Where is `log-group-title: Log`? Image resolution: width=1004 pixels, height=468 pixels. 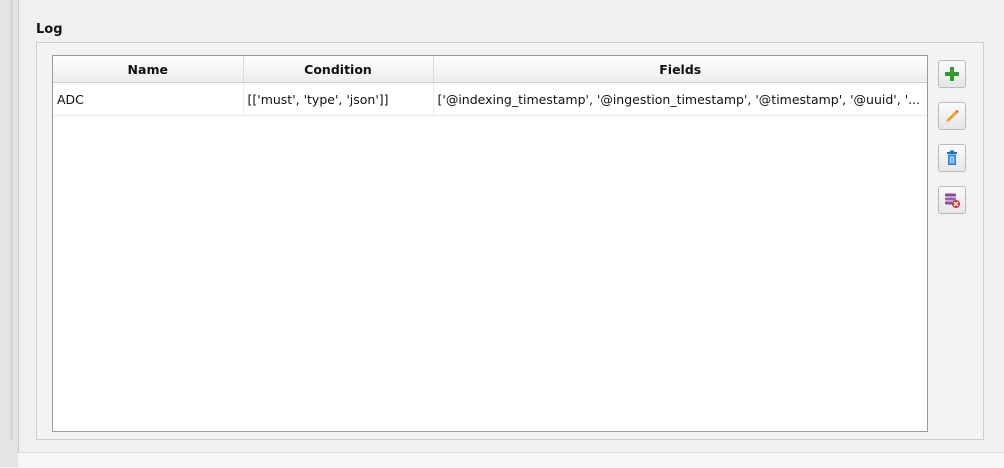
log-group-title: Log is located at coordinates (49, 29).